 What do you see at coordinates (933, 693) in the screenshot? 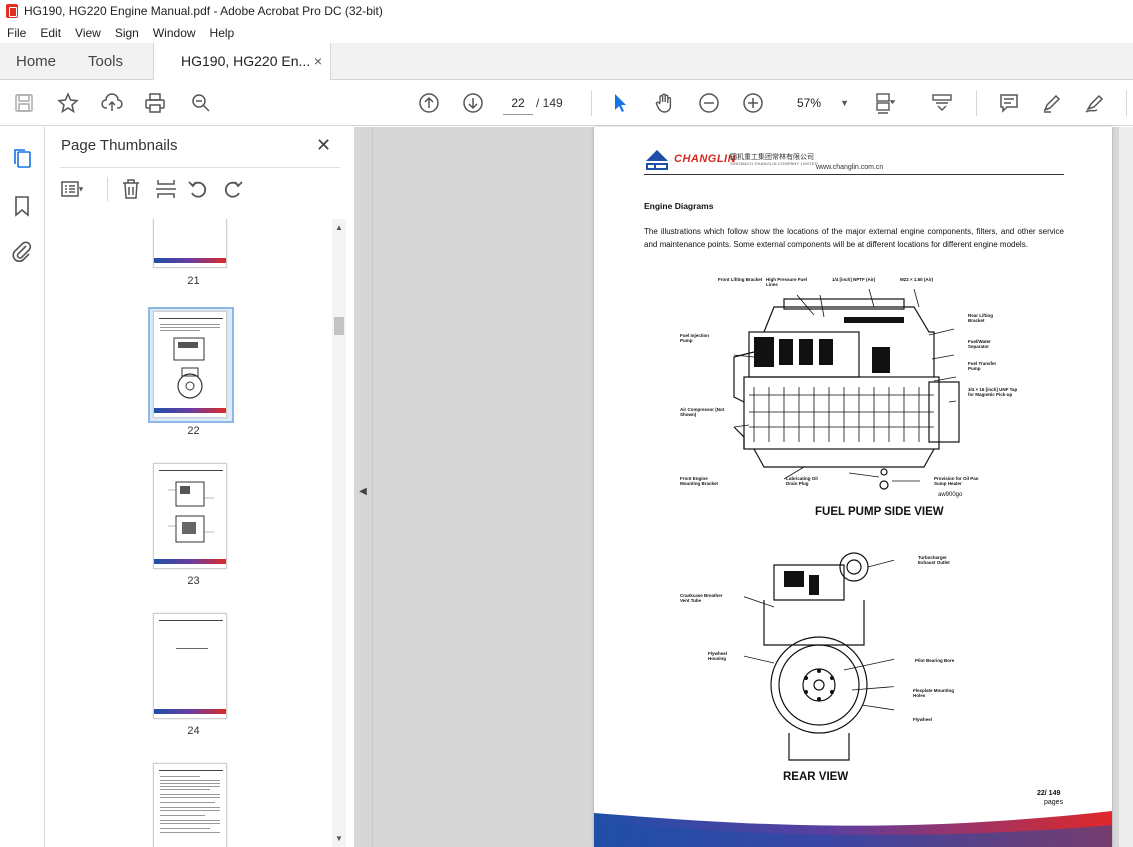
I see `label-flexplate-holes: Flexplate Mounting Holes` at bounding box center [933, 693].